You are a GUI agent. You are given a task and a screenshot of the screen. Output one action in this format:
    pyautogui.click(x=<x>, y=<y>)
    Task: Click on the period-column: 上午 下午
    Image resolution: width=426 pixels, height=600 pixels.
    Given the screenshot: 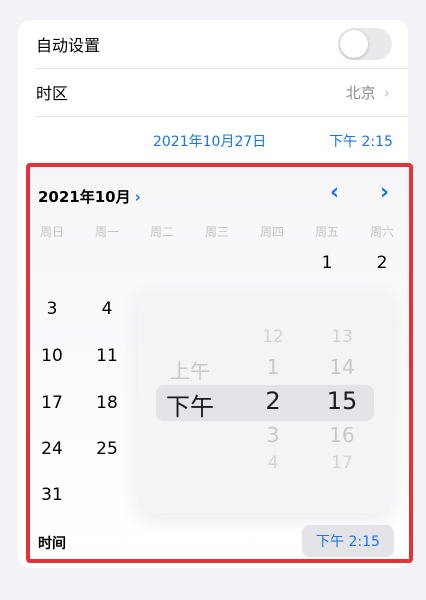 What is the action you would take?
    pyautogui.click(x=190, y=402)
    